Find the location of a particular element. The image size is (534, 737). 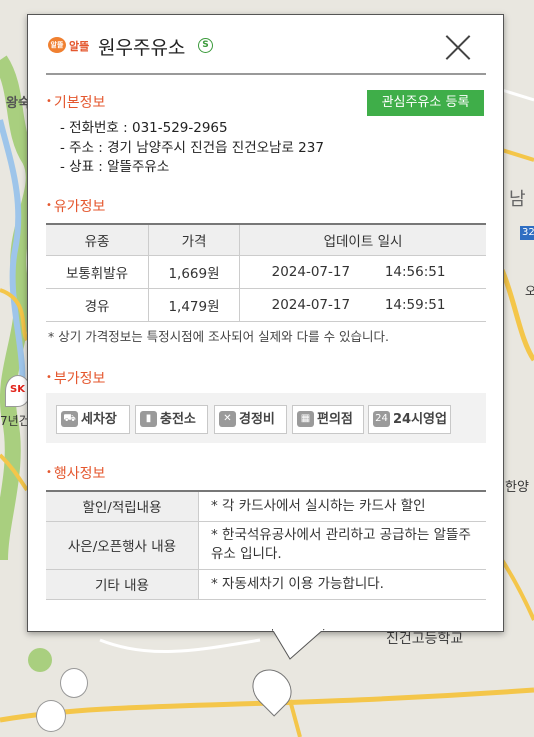

event-key: 할인/적립내용 is located at coordinates (122, 506).